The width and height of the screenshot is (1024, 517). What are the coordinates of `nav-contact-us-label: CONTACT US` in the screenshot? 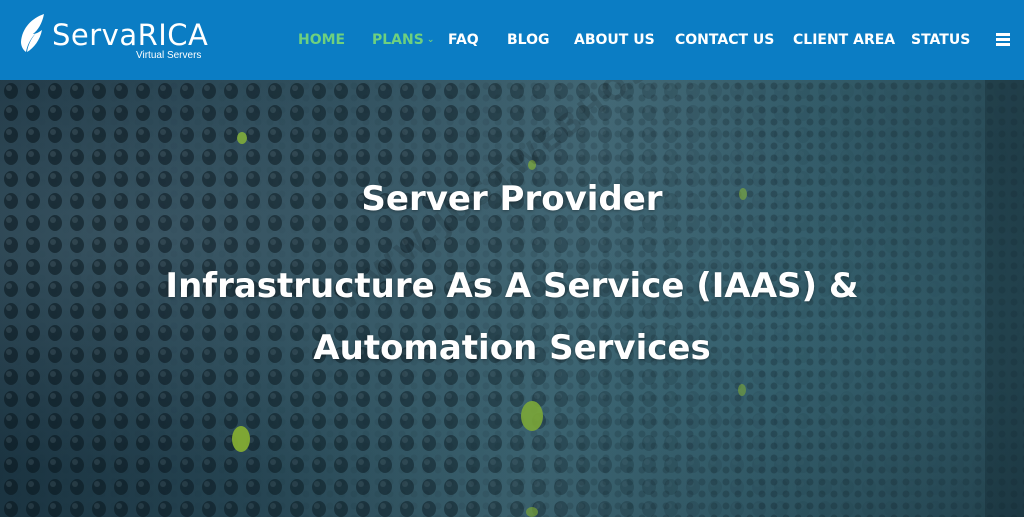 It's located at (725, 40).